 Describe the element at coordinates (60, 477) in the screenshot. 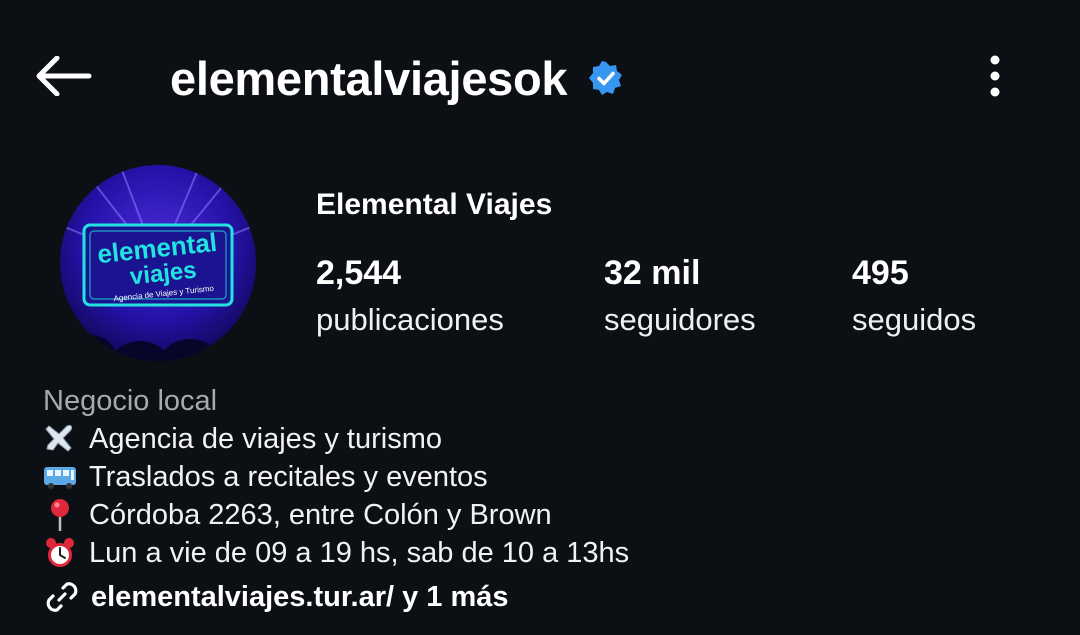

I see `bus-icon` at that location.